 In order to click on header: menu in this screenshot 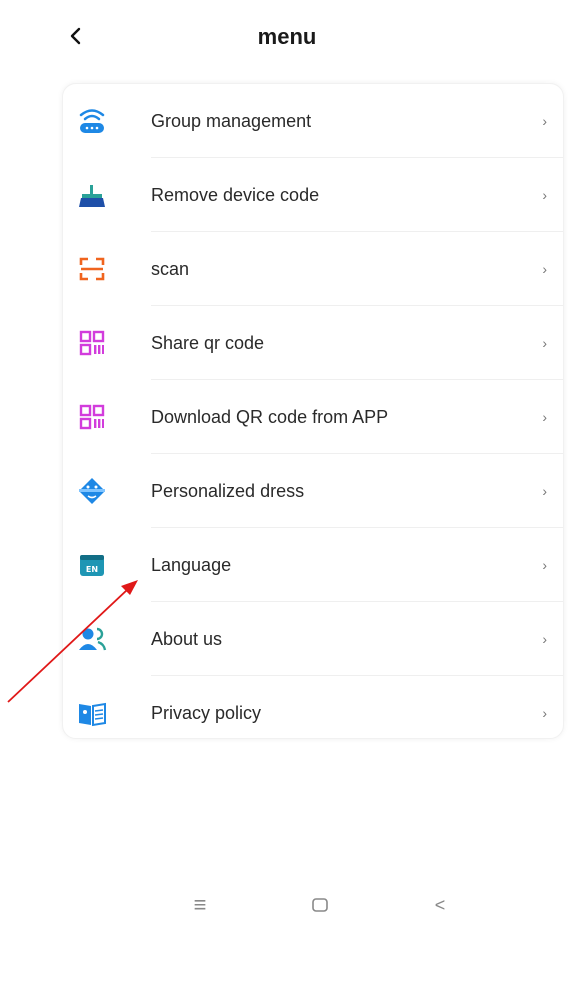, I will do `click(287, 40)`.